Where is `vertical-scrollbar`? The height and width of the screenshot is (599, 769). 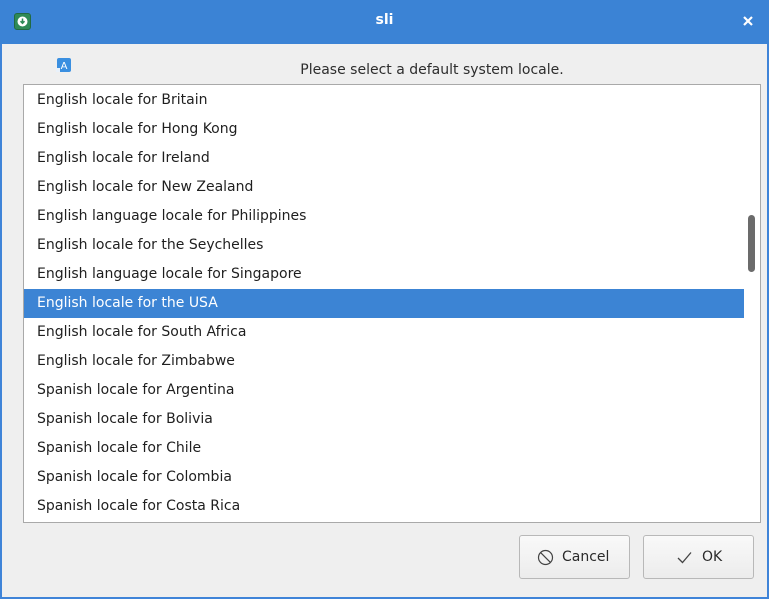 vertical-scrollbar is located at coordinates (752, 303).